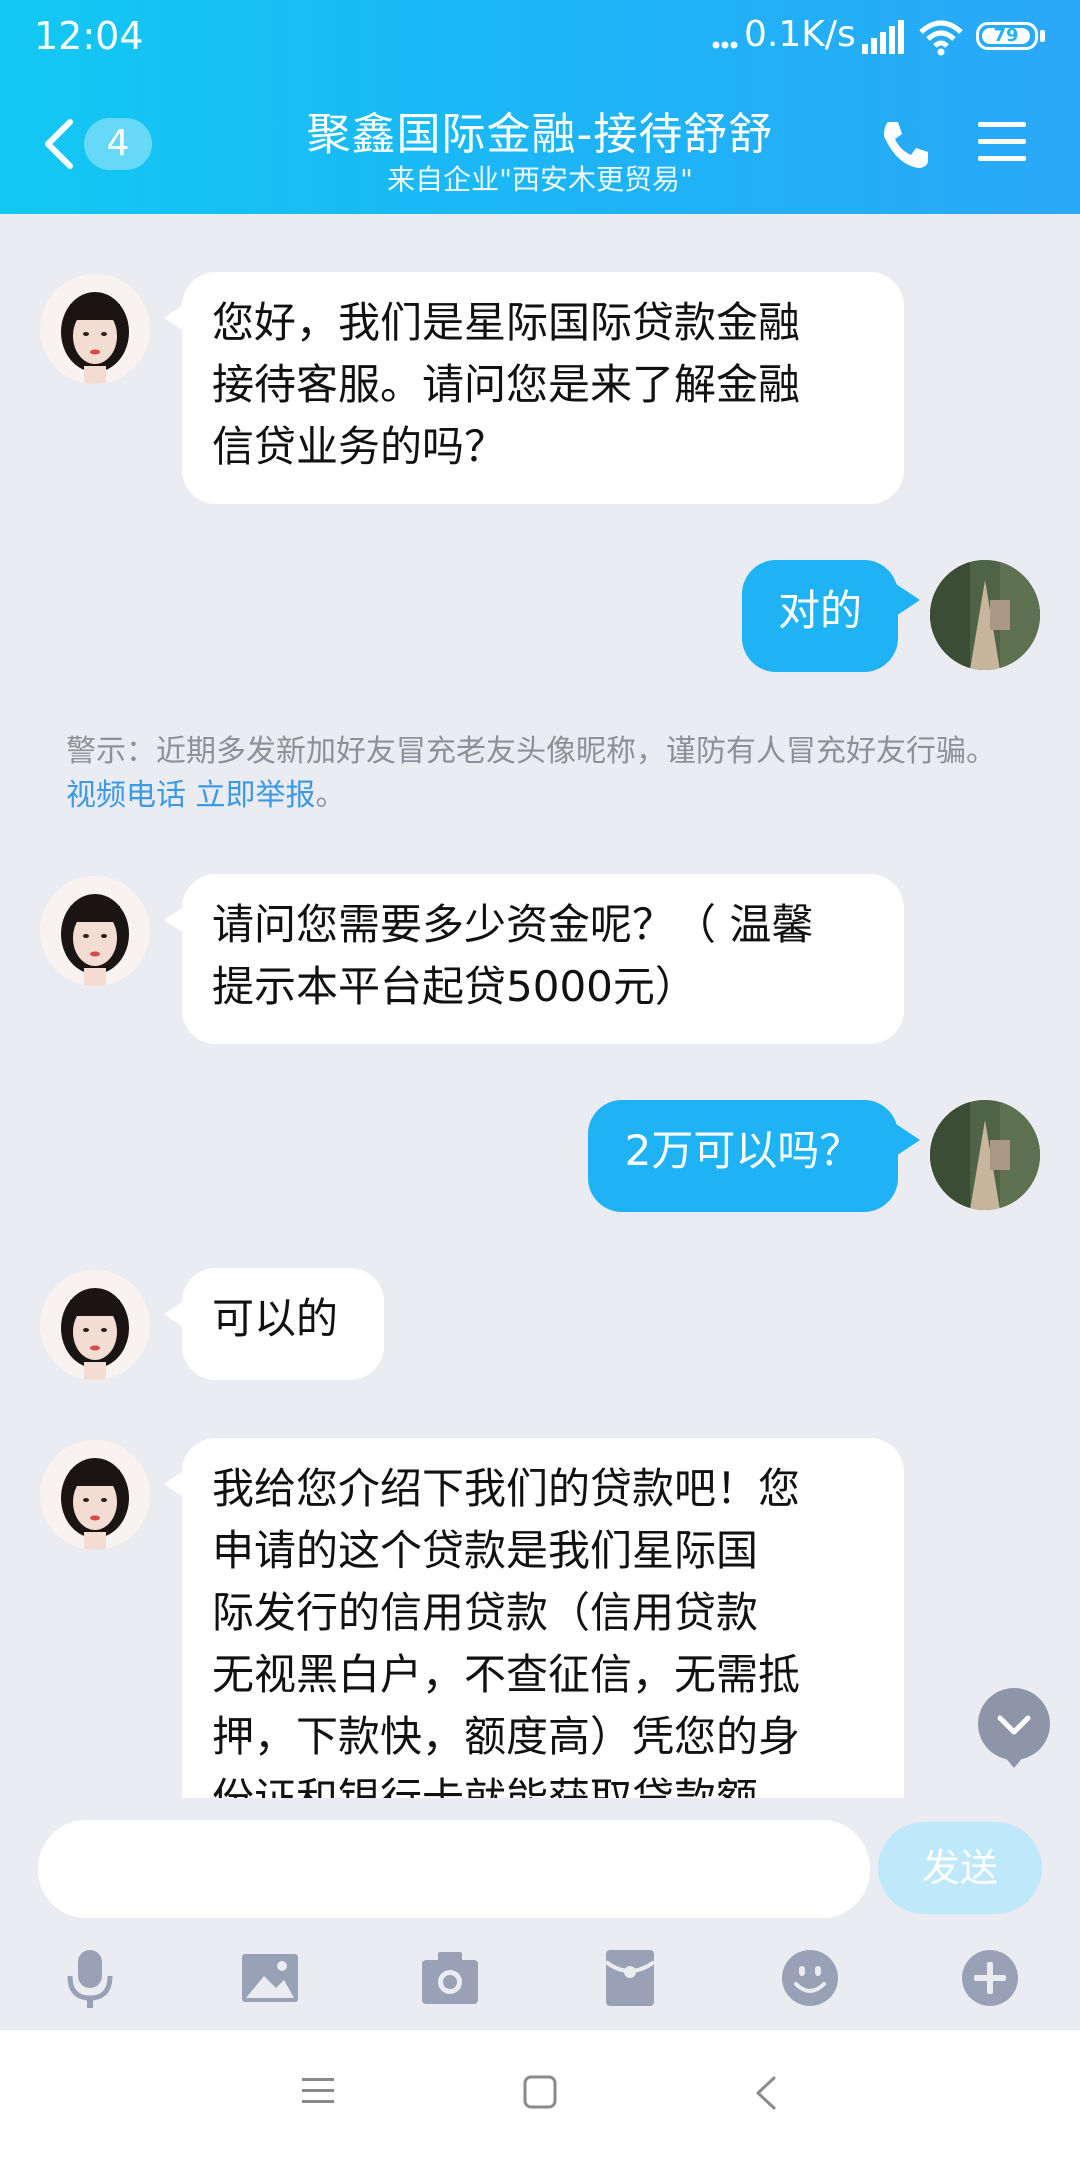 The width and height of the screenshot is (1080, 2160). Describe the element at coordinates (454, 1869) in the screenshot. I see `message-input` at that location.